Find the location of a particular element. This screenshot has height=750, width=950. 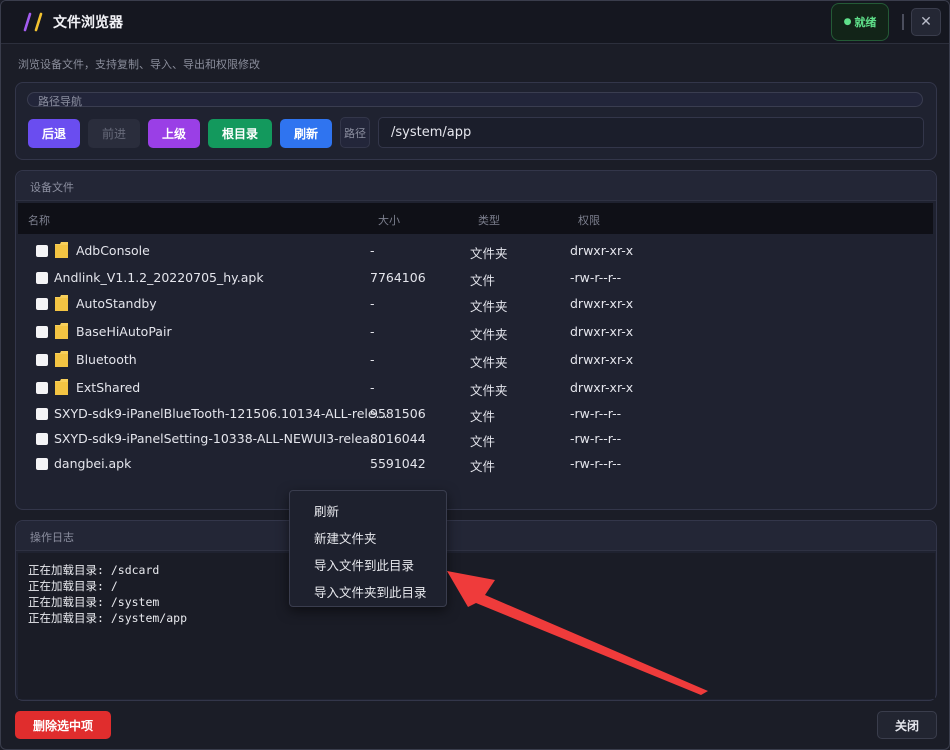

path-label: 路径 is located at coordinates (355, 132).